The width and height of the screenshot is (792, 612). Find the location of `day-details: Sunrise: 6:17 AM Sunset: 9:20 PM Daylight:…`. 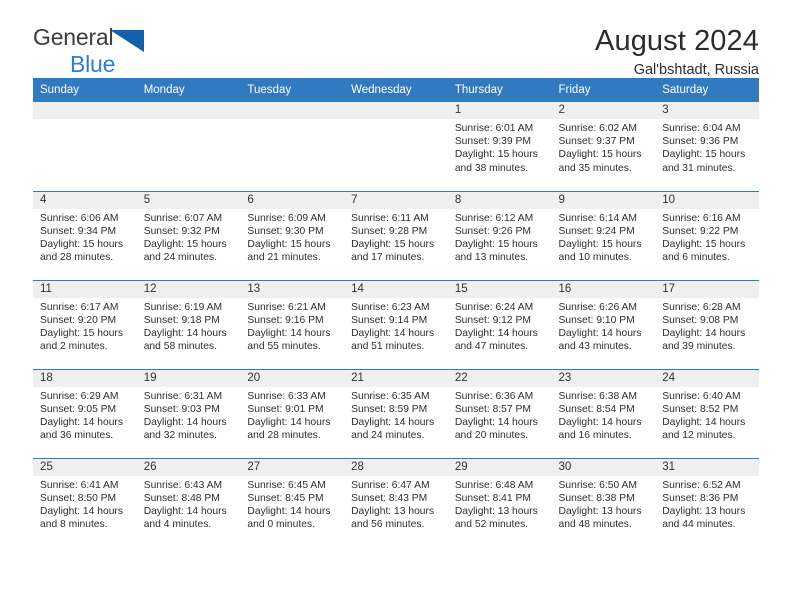

day-details: Sunrise: 6:17 AM Sunset: 9:20 PM Daylight:… is located at coordinates (85, 326).